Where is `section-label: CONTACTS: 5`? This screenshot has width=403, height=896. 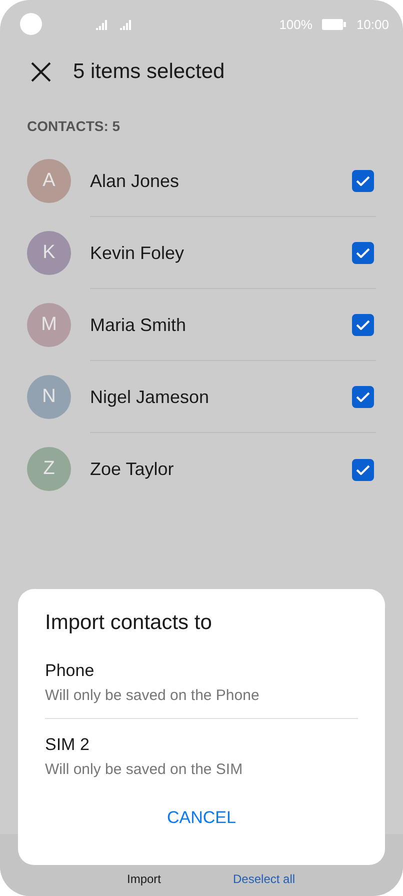
section-label: CONTACTS: 5 is located at coordinates (74, 126).